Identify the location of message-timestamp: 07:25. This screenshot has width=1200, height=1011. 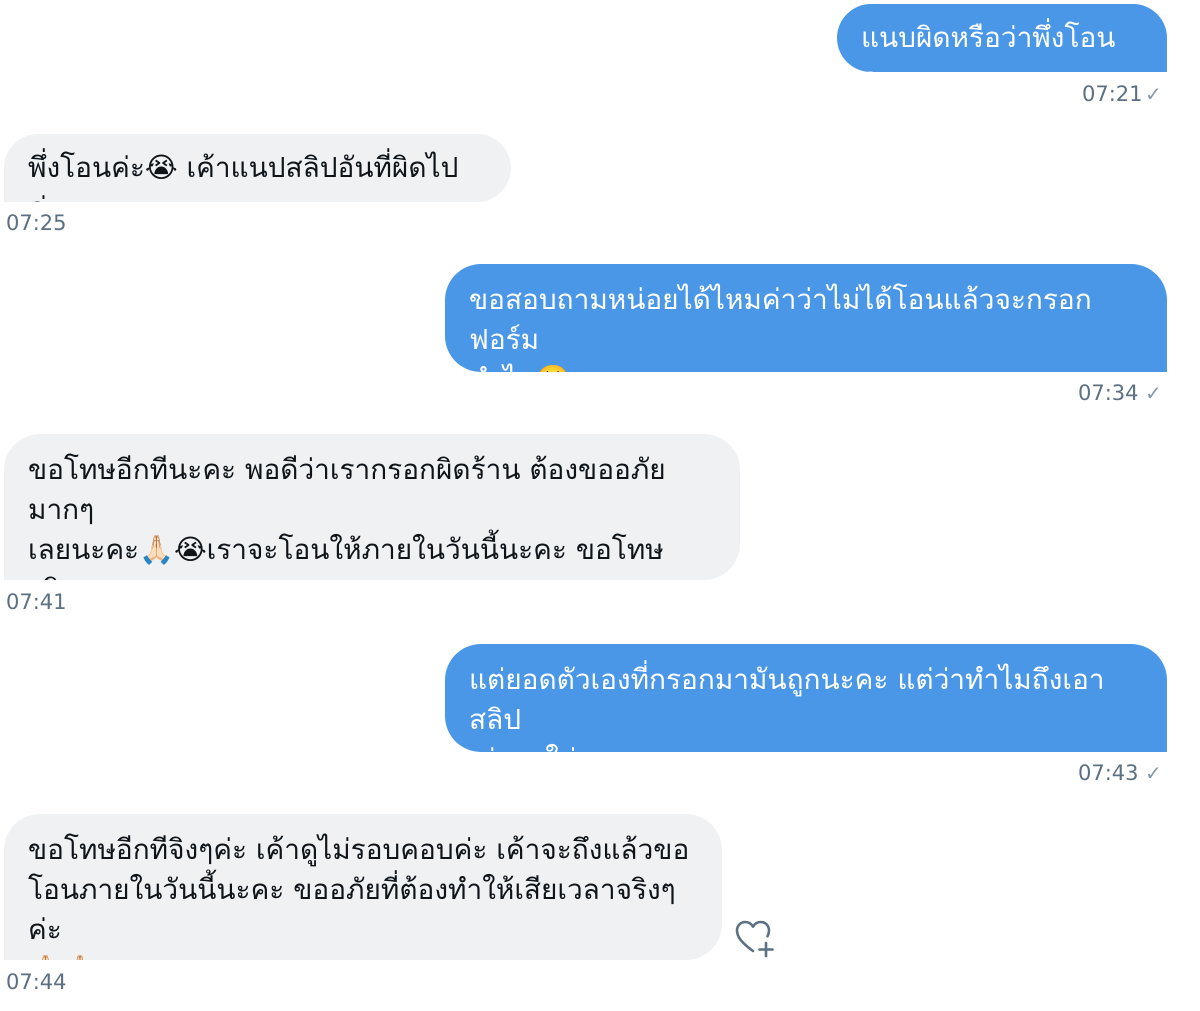
(36, 223).